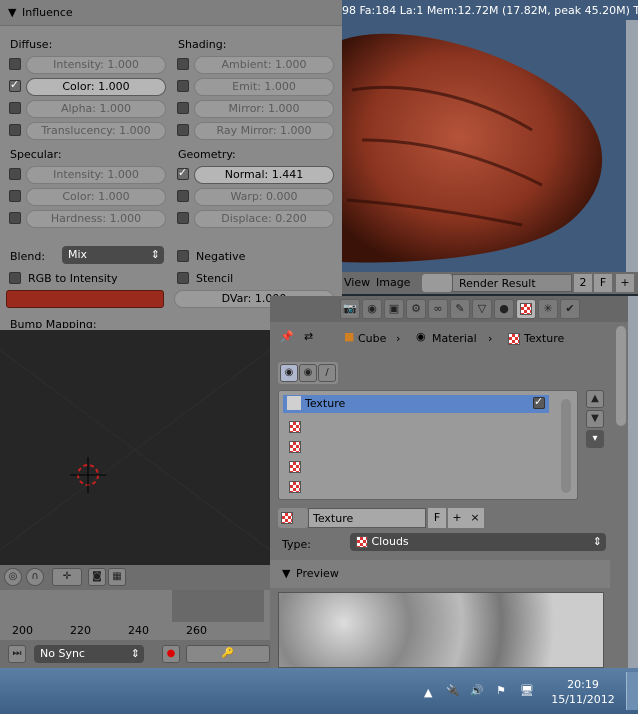 Image resolution: width=638 pixels, height=714 pixels. I want to click on 3d-cursor-icon, so click(135, 447).